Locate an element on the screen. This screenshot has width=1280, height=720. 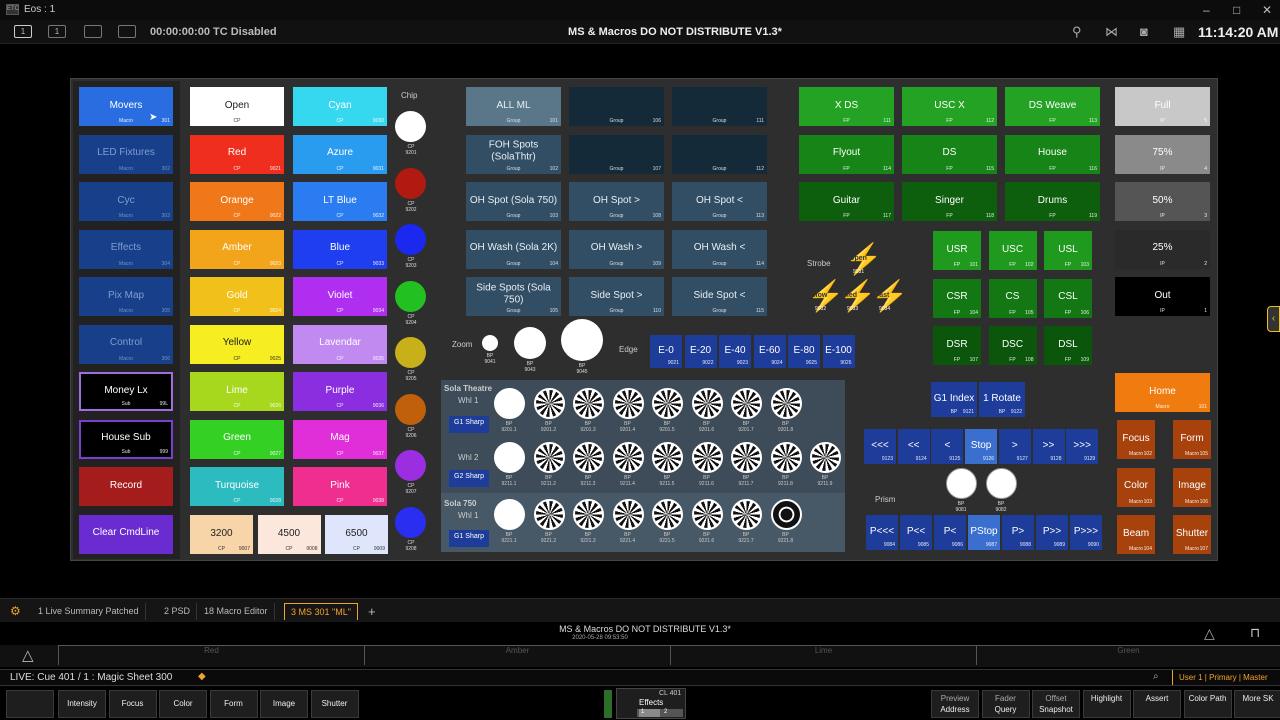
lock-icon: ⊓ is located at coordinates (1255, 633).